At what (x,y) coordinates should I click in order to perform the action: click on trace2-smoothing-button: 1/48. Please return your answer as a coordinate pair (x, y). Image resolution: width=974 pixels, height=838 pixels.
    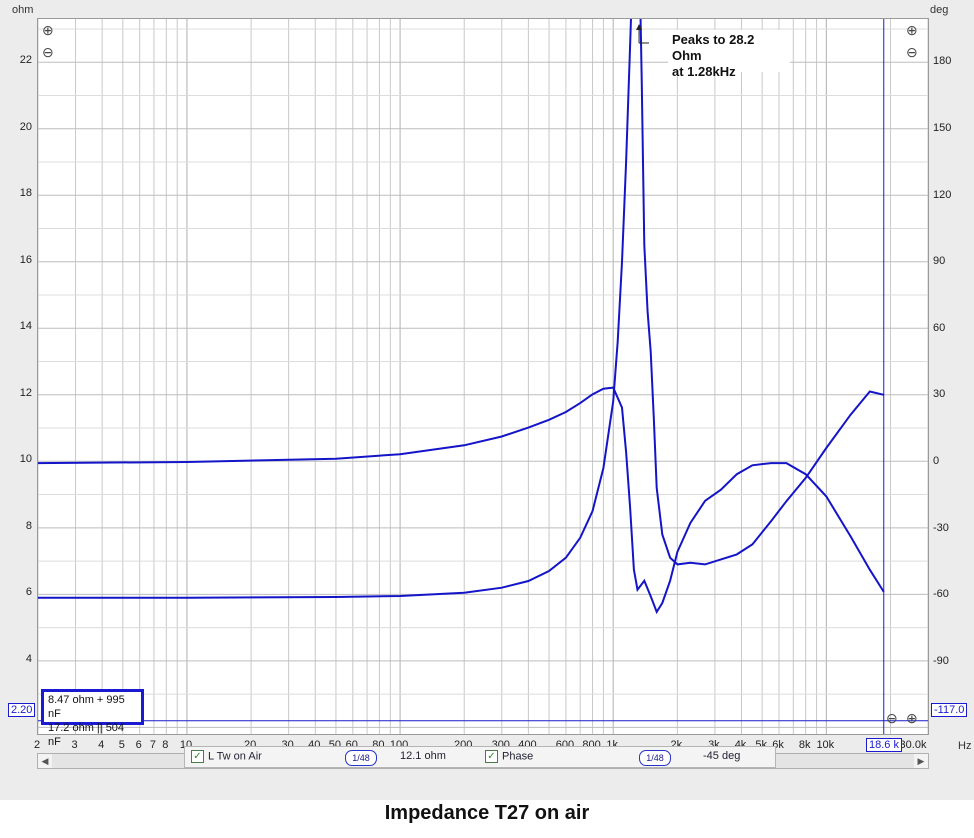
    Looking at the image, I should click on (655, 758).